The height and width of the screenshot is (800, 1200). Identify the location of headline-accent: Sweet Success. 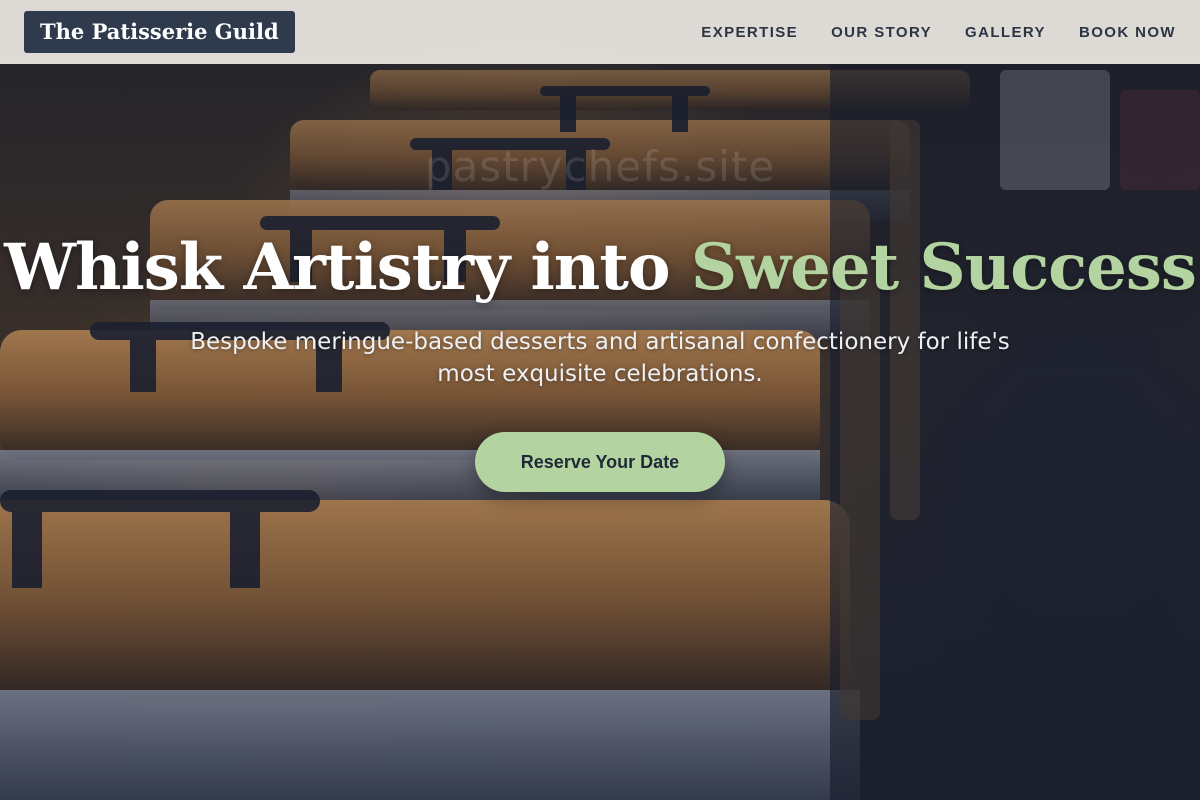
(943, 267).